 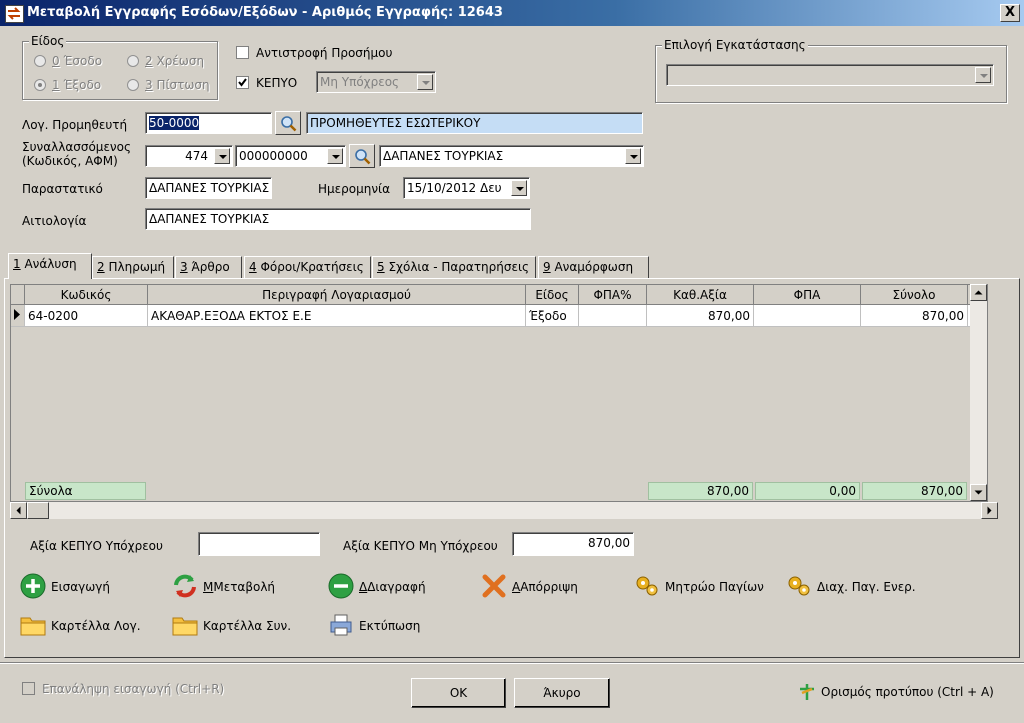 I want to click on kartella-log-label: Καρτέλλα Λογ., so click(x=96, y=626).